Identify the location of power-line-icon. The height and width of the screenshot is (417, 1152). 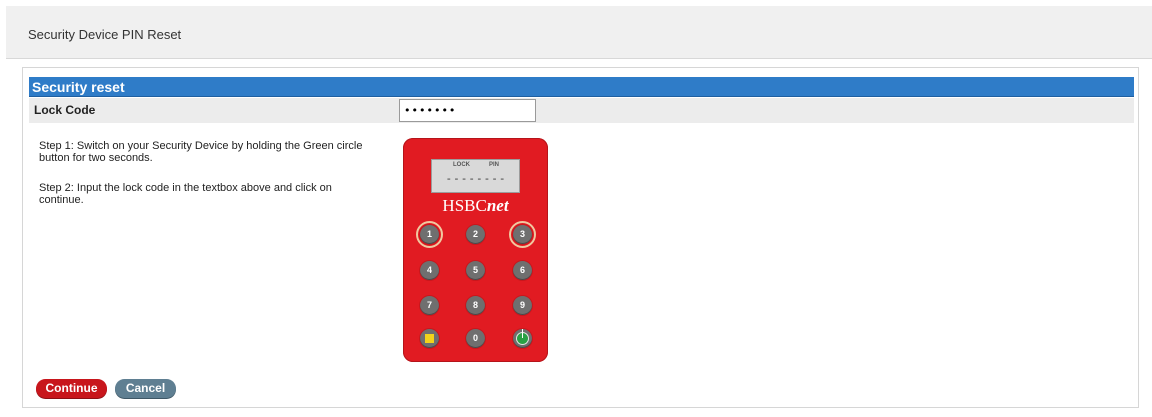
(522, 333).